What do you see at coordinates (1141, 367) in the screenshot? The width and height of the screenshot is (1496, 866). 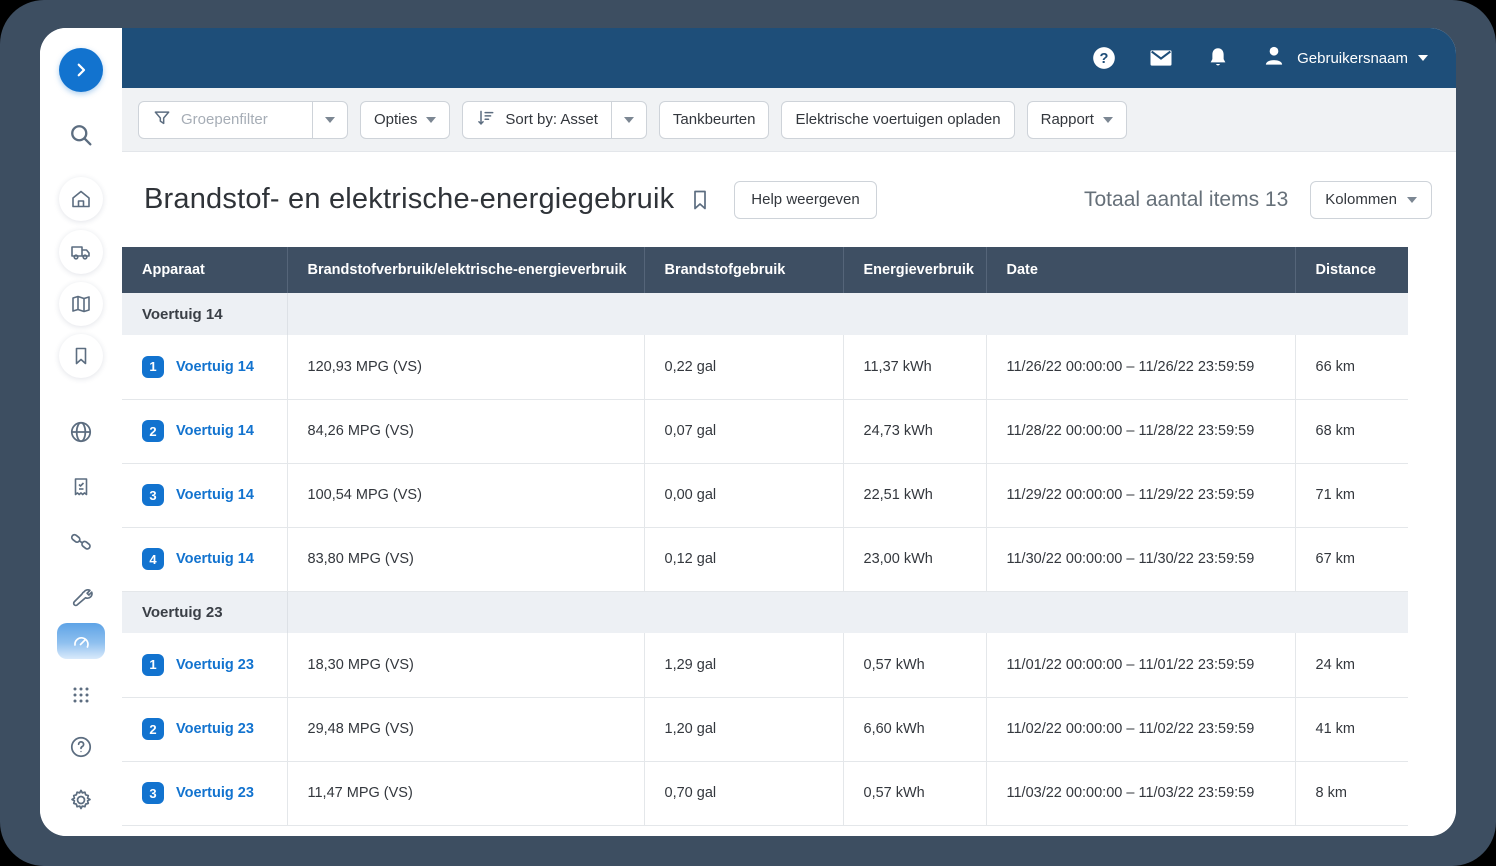 I see `date-cell: 11/26/22 00:00:00 – 11/26/22 23:59:59` at bounding box center [1141, 367].